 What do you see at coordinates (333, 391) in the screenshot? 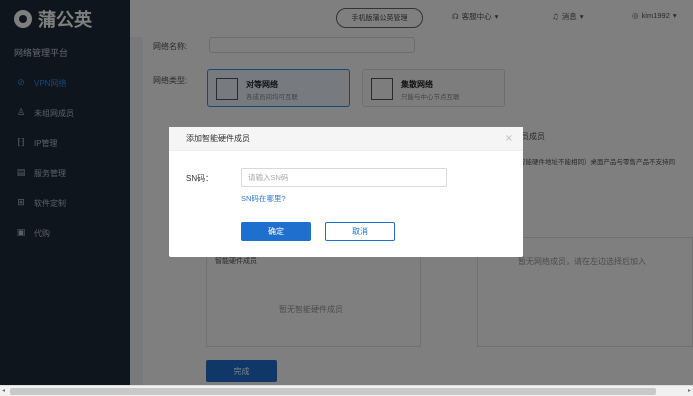
I see `scrollbar-thumb` at bounding box center [333, 391].